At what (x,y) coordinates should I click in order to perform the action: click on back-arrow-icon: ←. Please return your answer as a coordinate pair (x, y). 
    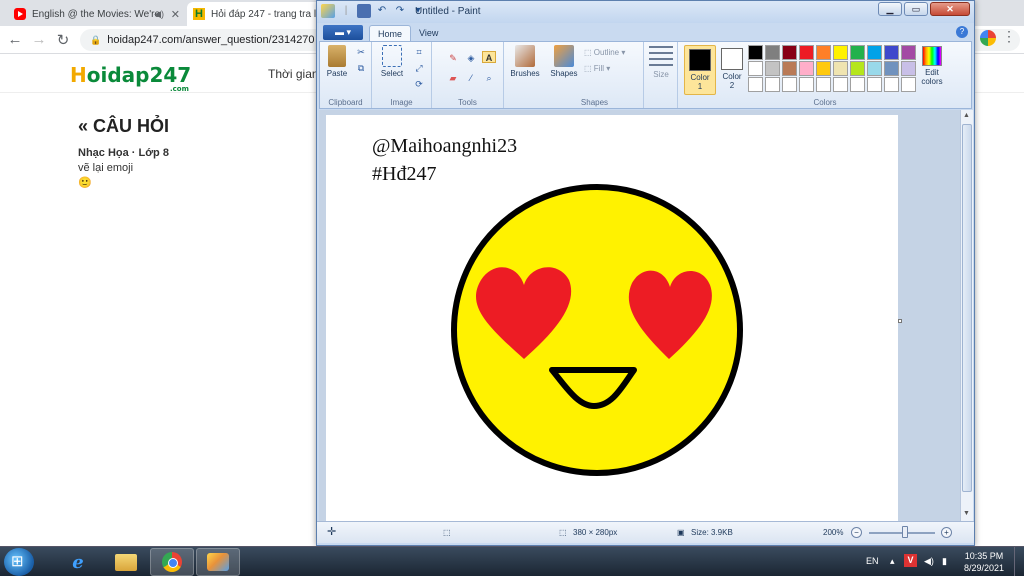
    Looking at the image, I should click on (15, 39).